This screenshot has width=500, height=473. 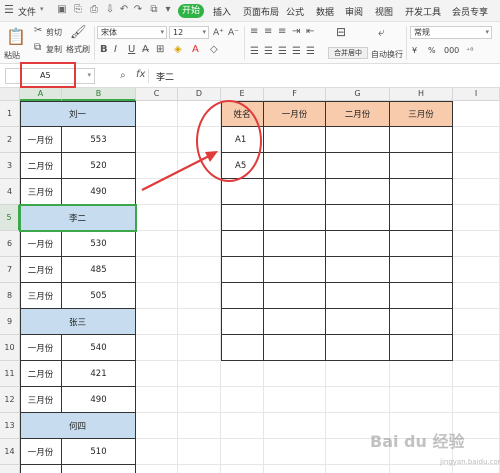 I want to click on wrap-text-icon: ⤶, so click(x=381, y=32).